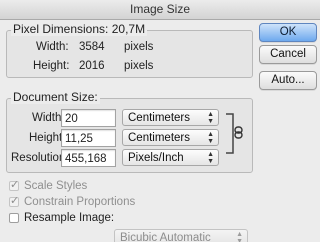 This screenshot has width=320, height=242. I want to click on checkbox-box, so click(14, 218).